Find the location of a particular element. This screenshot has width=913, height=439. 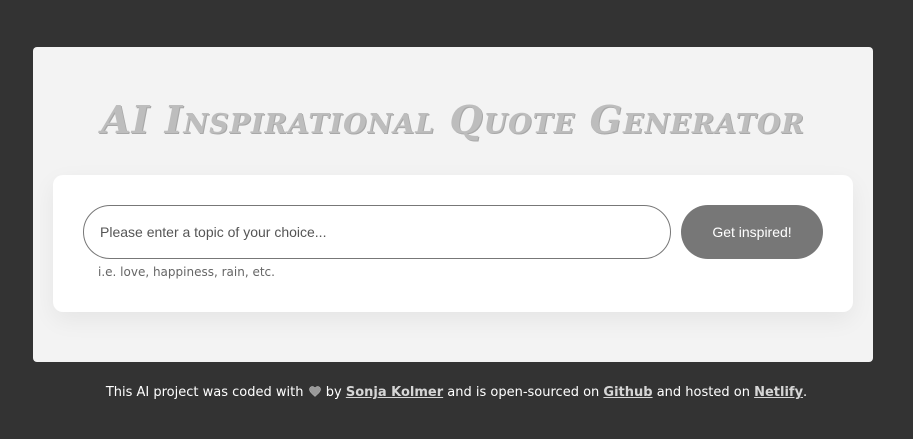

netlify-link: Netlify is located at coordinates (778, 392).